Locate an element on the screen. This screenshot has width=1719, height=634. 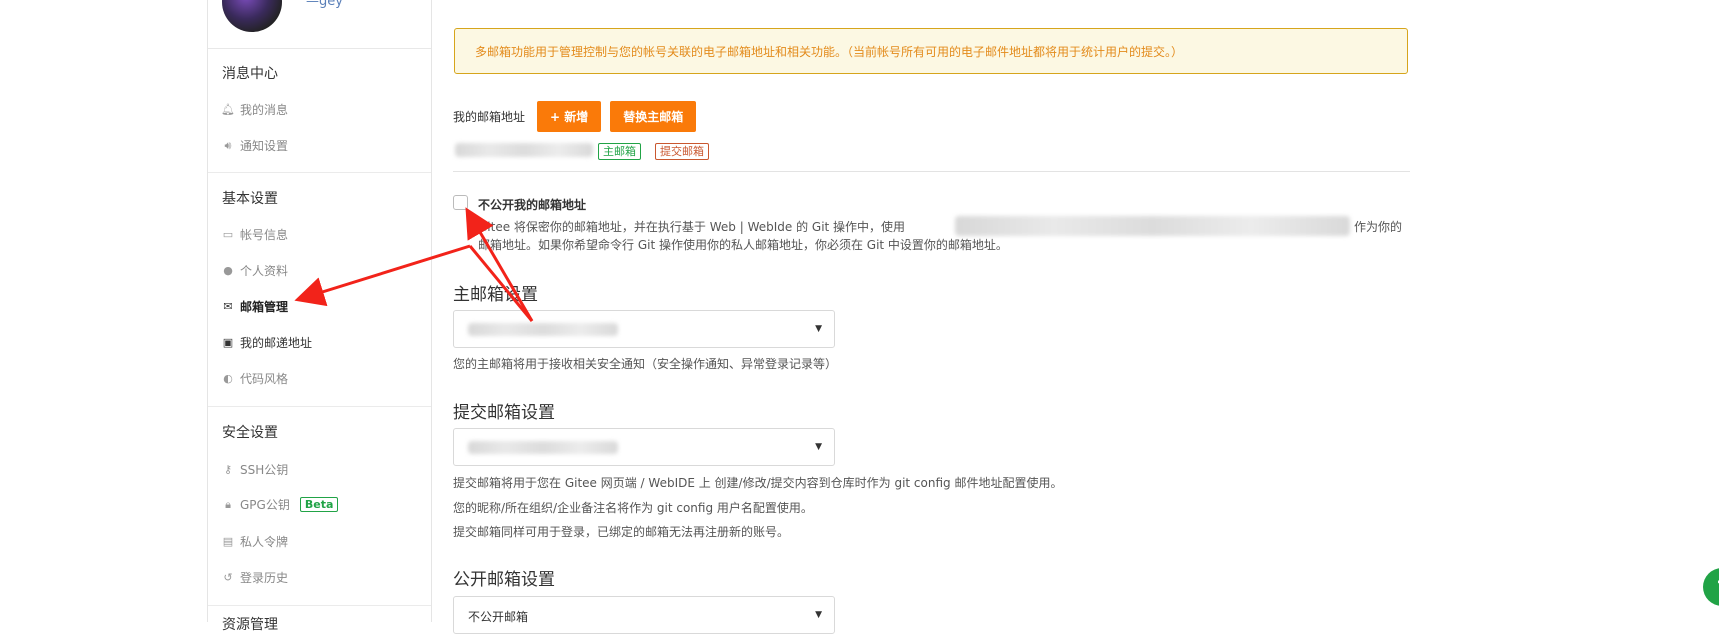
annotation-arrows is located at coordinates (414, 264).